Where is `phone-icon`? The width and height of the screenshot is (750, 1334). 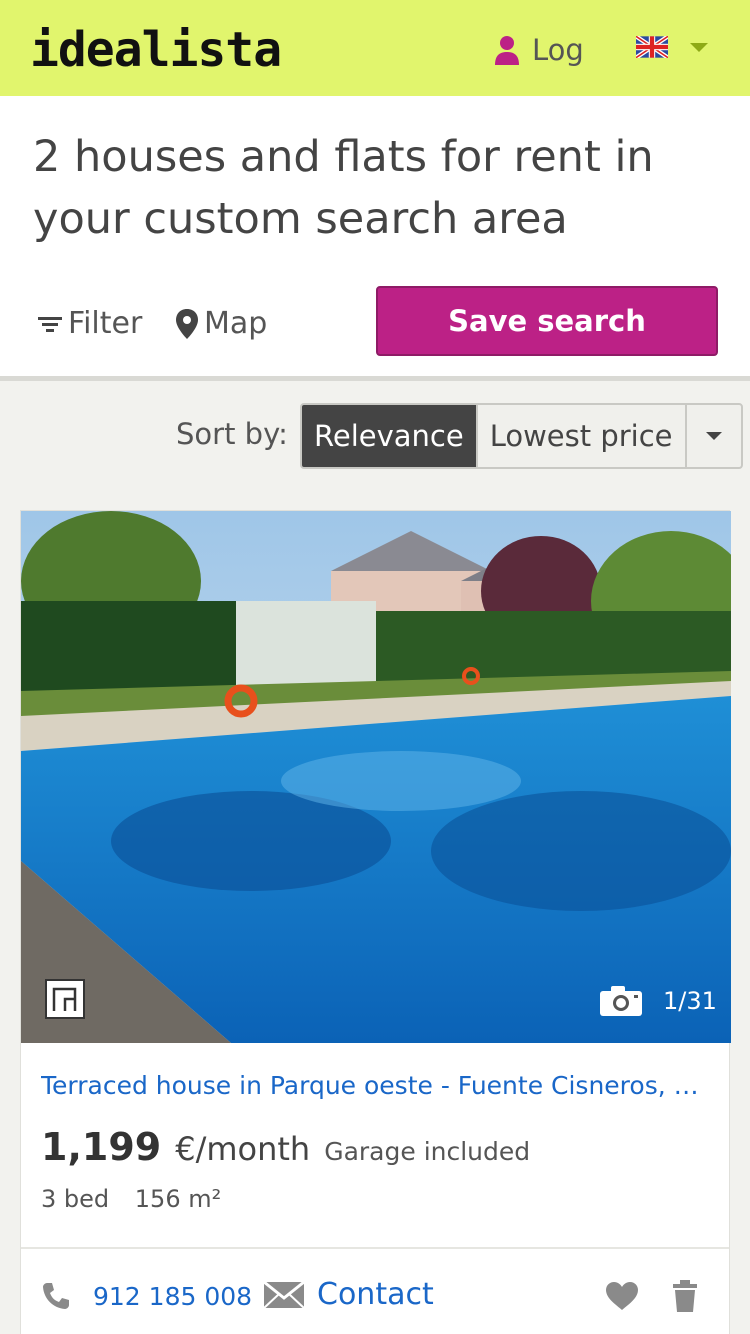
phone-icon is located at coordinates (56, 1296).